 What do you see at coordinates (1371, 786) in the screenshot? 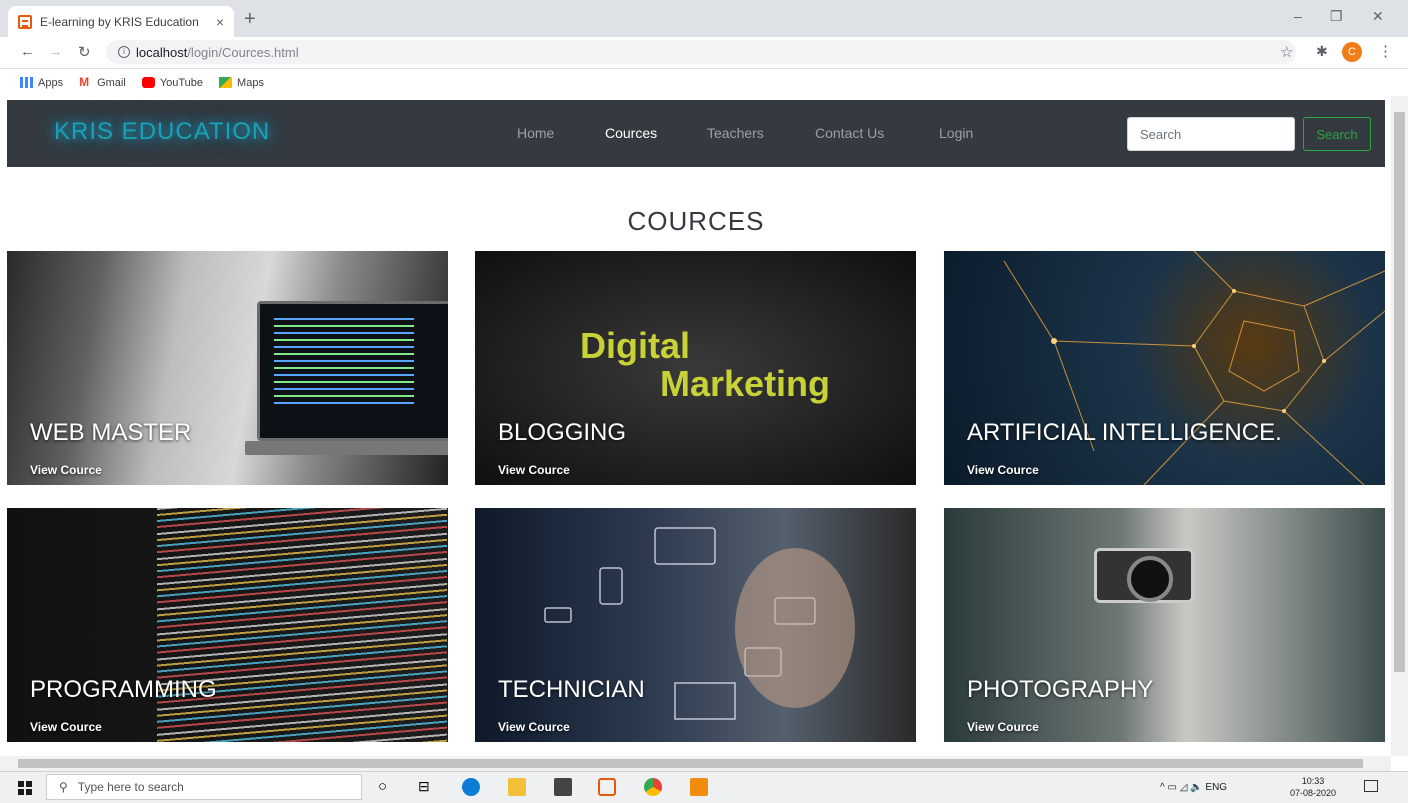
I see `notification-icon` at bounding box center [1371, 786].